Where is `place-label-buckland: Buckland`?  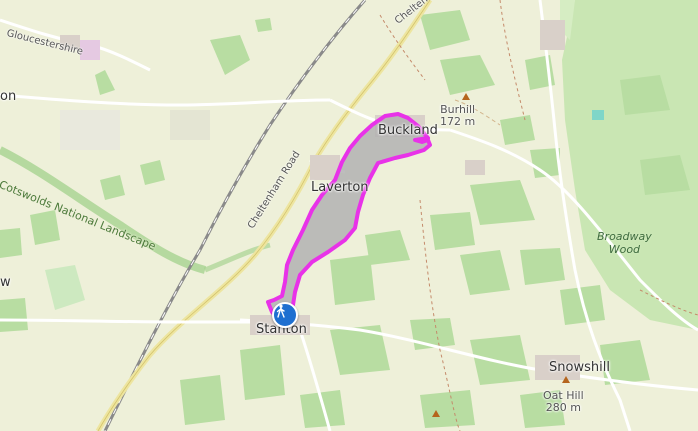
place-label-buckland: Buckland is located at coordinates (408, 130).